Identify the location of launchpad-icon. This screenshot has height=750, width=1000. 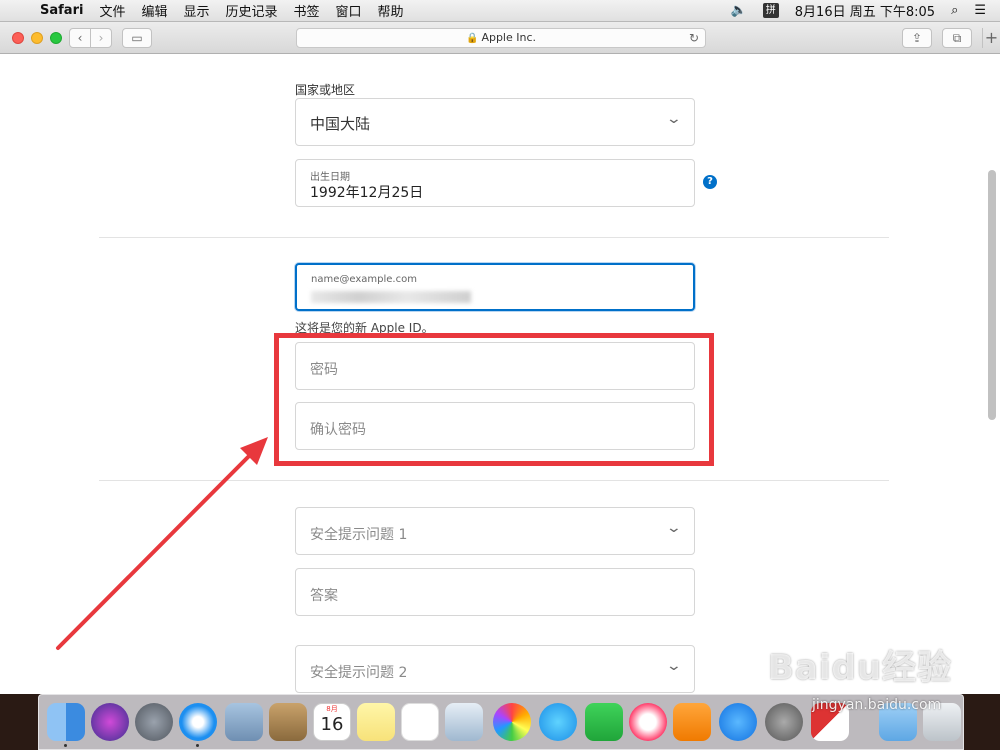
(154, 722).